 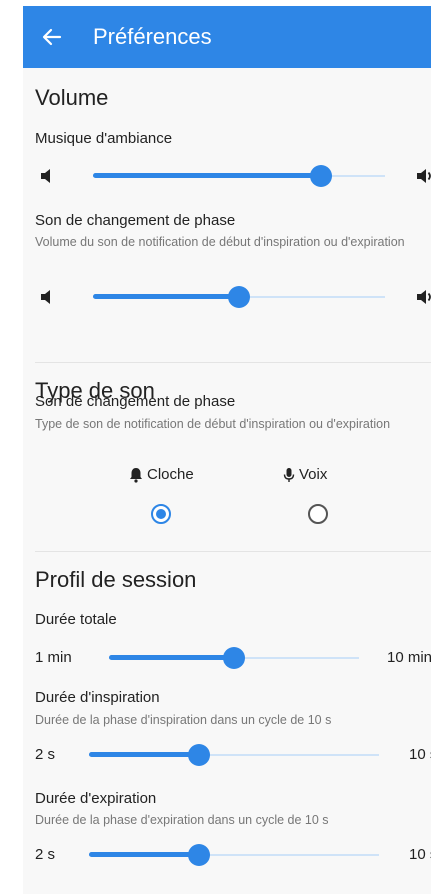 I want to click on total-duration-slider: 1 min 10 min, so click(x=227, y=658).